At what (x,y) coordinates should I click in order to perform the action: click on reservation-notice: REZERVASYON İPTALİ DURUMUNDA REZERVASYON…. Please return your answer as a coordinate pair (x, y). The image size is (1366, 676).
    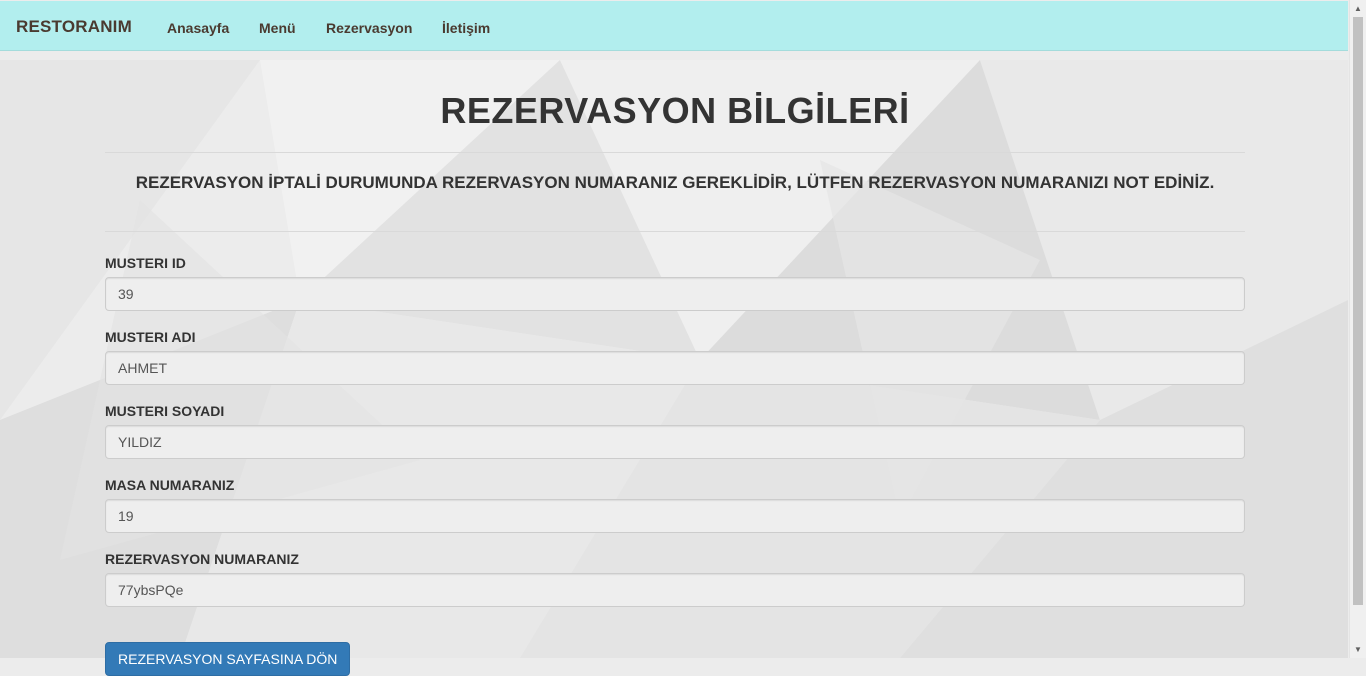
    Looking at the image, I should click on (675, 182).